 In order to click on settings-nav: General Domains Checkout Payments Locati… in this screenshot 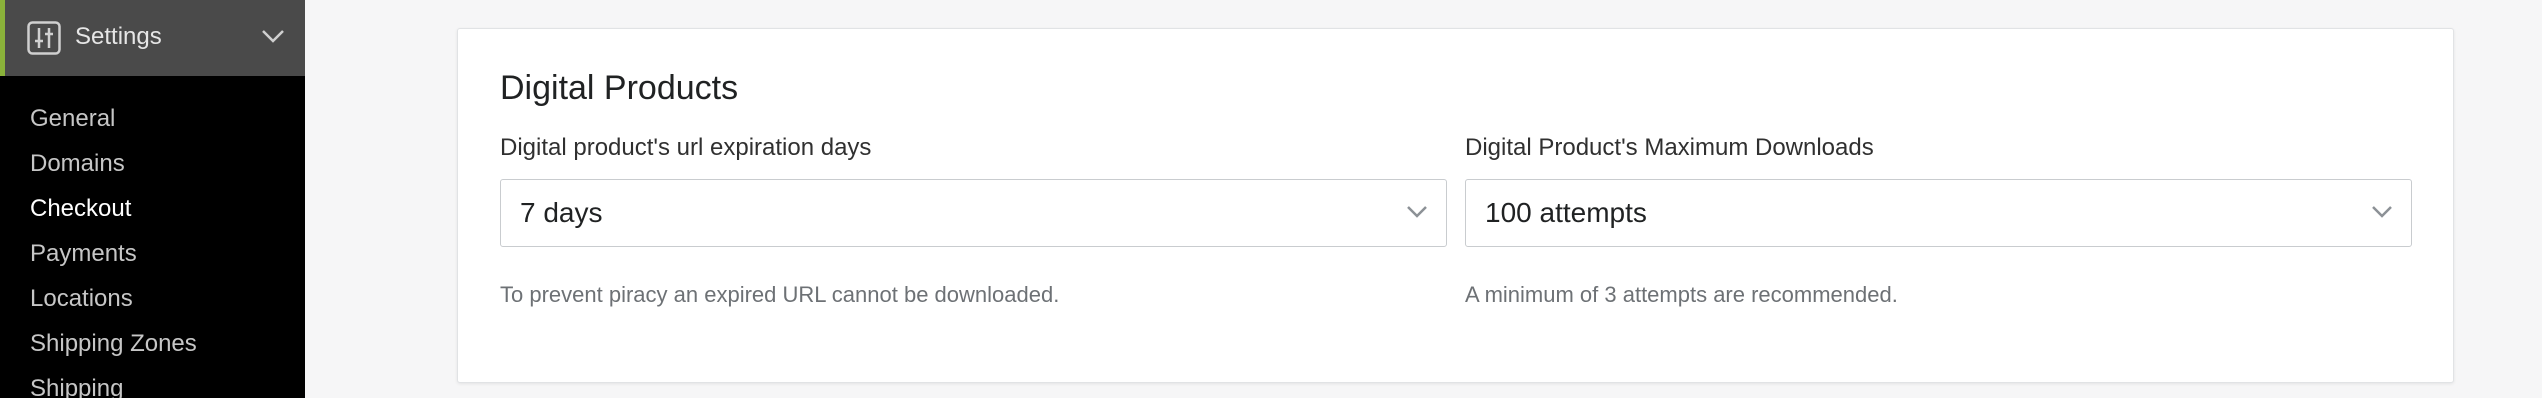, I will do `click(152, 247)`.